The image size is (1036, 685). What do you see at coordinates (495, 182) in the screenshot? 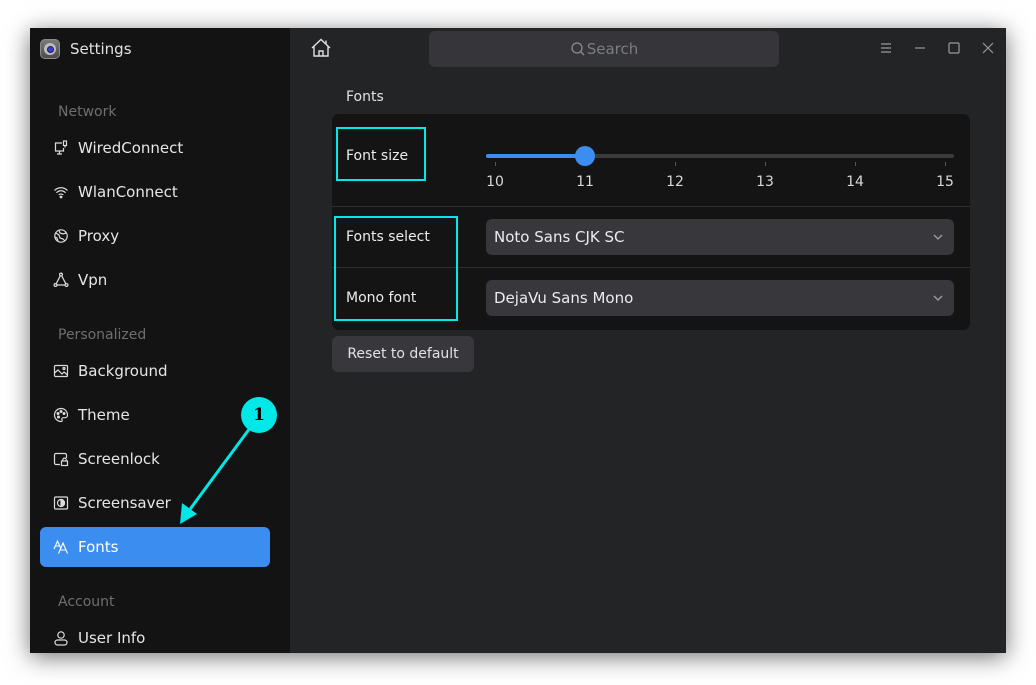
I see `slider-tick-label: 10` at bounding box center [495, 182].